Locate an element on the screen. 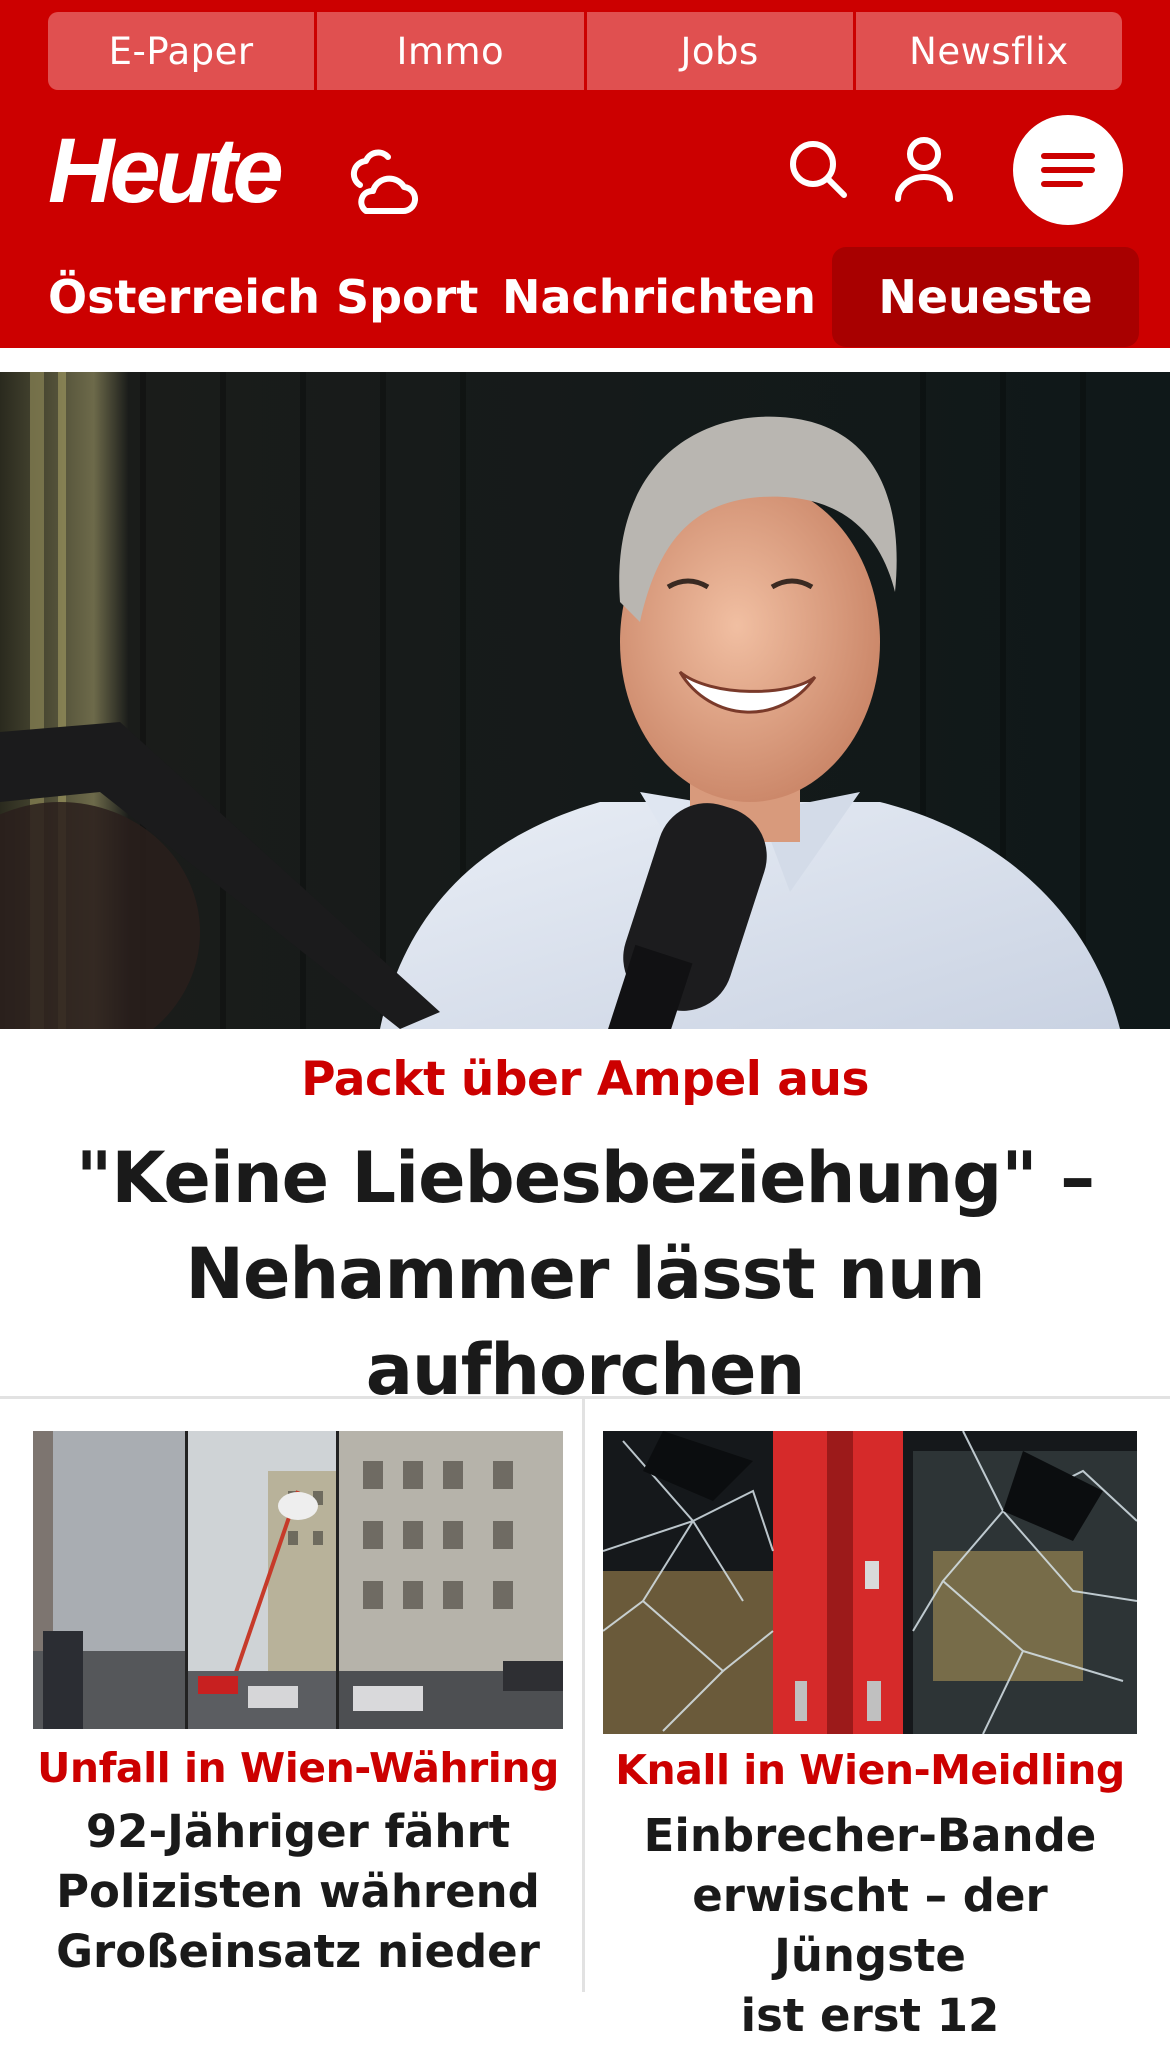 The height and width of the screenshot is (2046, 1170). card-headline-line: Polizisten während is located at coordinates (298, 1891).